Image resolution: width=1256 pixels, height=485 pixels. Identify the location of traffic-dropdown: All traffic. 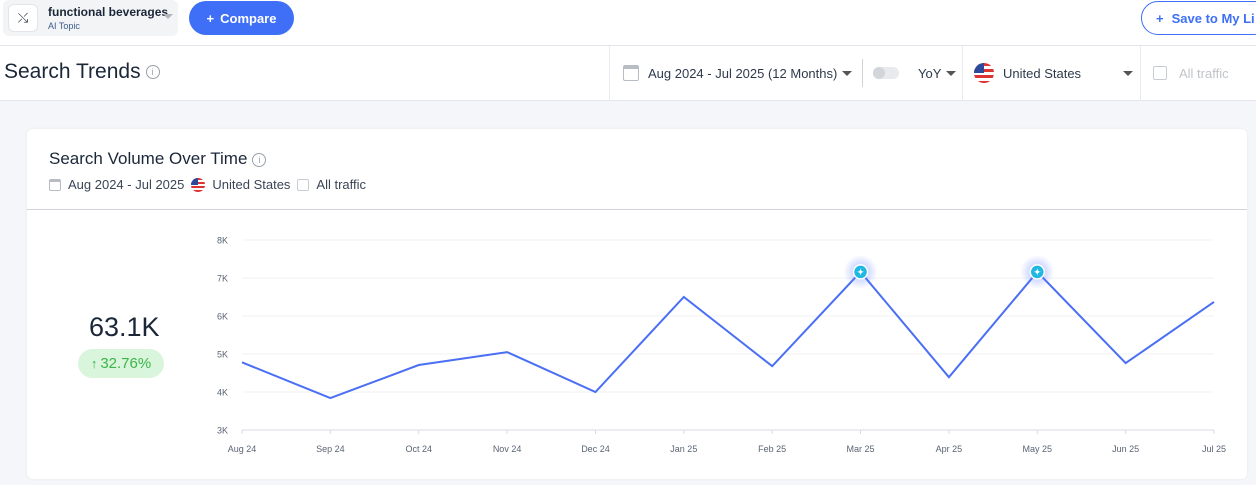
(1198, 73).